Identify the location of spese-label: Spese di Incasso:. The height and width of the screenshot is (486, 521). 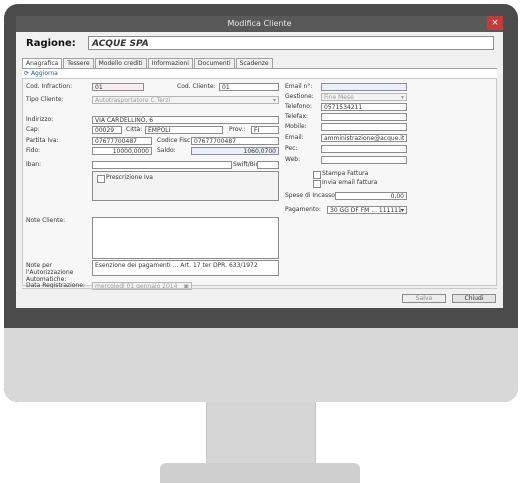
(311, 195).